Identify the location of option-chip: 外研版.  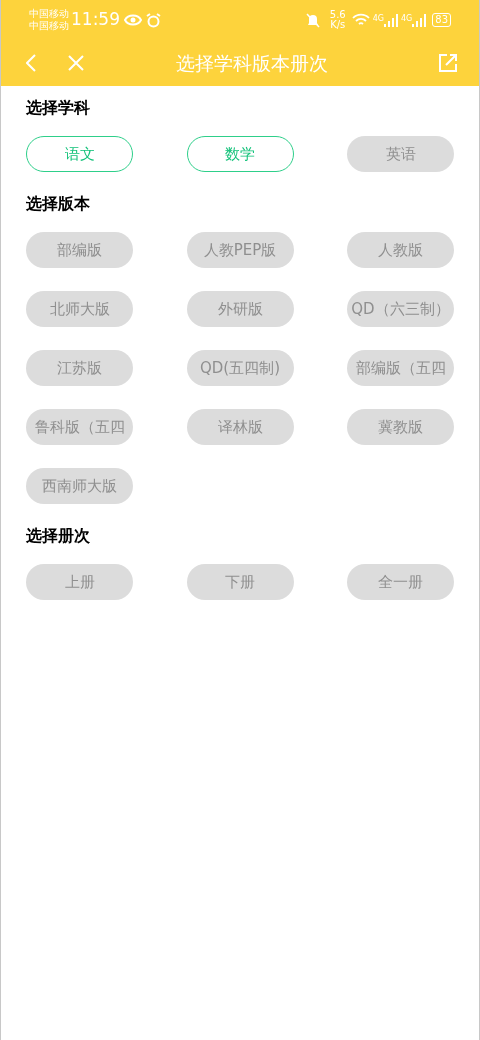
(240, 309).